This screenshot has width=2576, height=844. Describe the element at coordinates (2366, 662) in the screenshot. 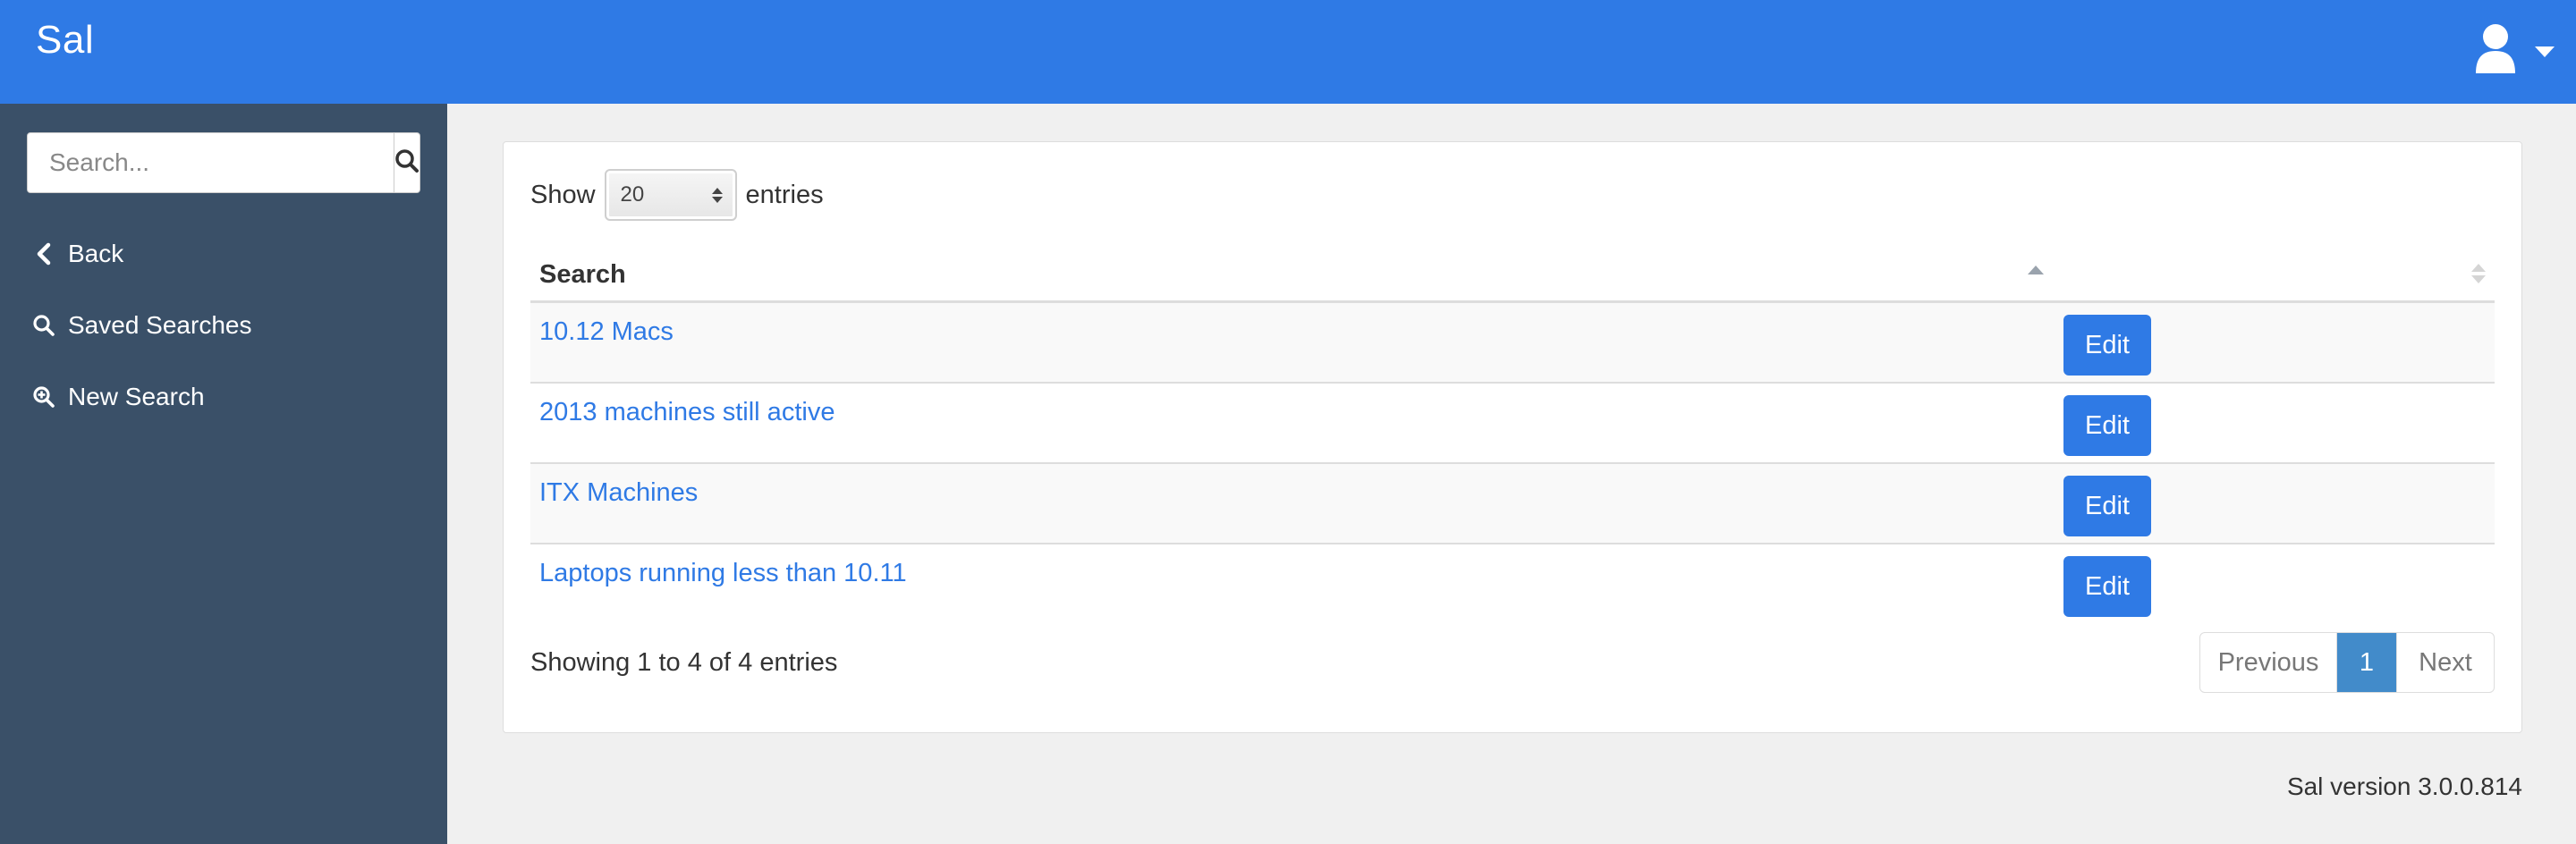

I see `page-button-current: 1` at that location.